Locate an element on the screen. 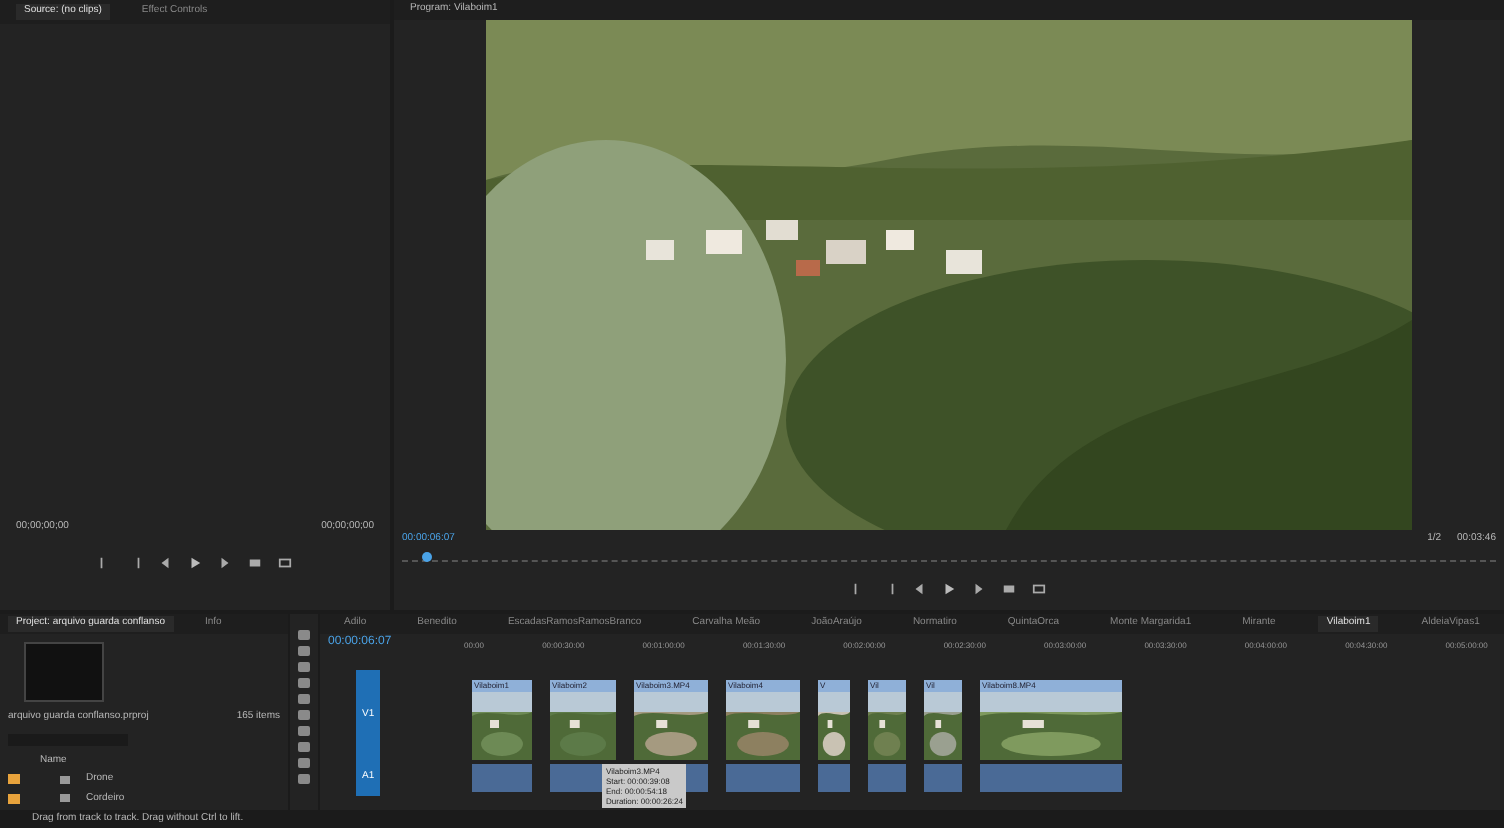 The width and height of the screenshot is (1504, 828). preview-thumbnail is located at coordinates (64, 672).